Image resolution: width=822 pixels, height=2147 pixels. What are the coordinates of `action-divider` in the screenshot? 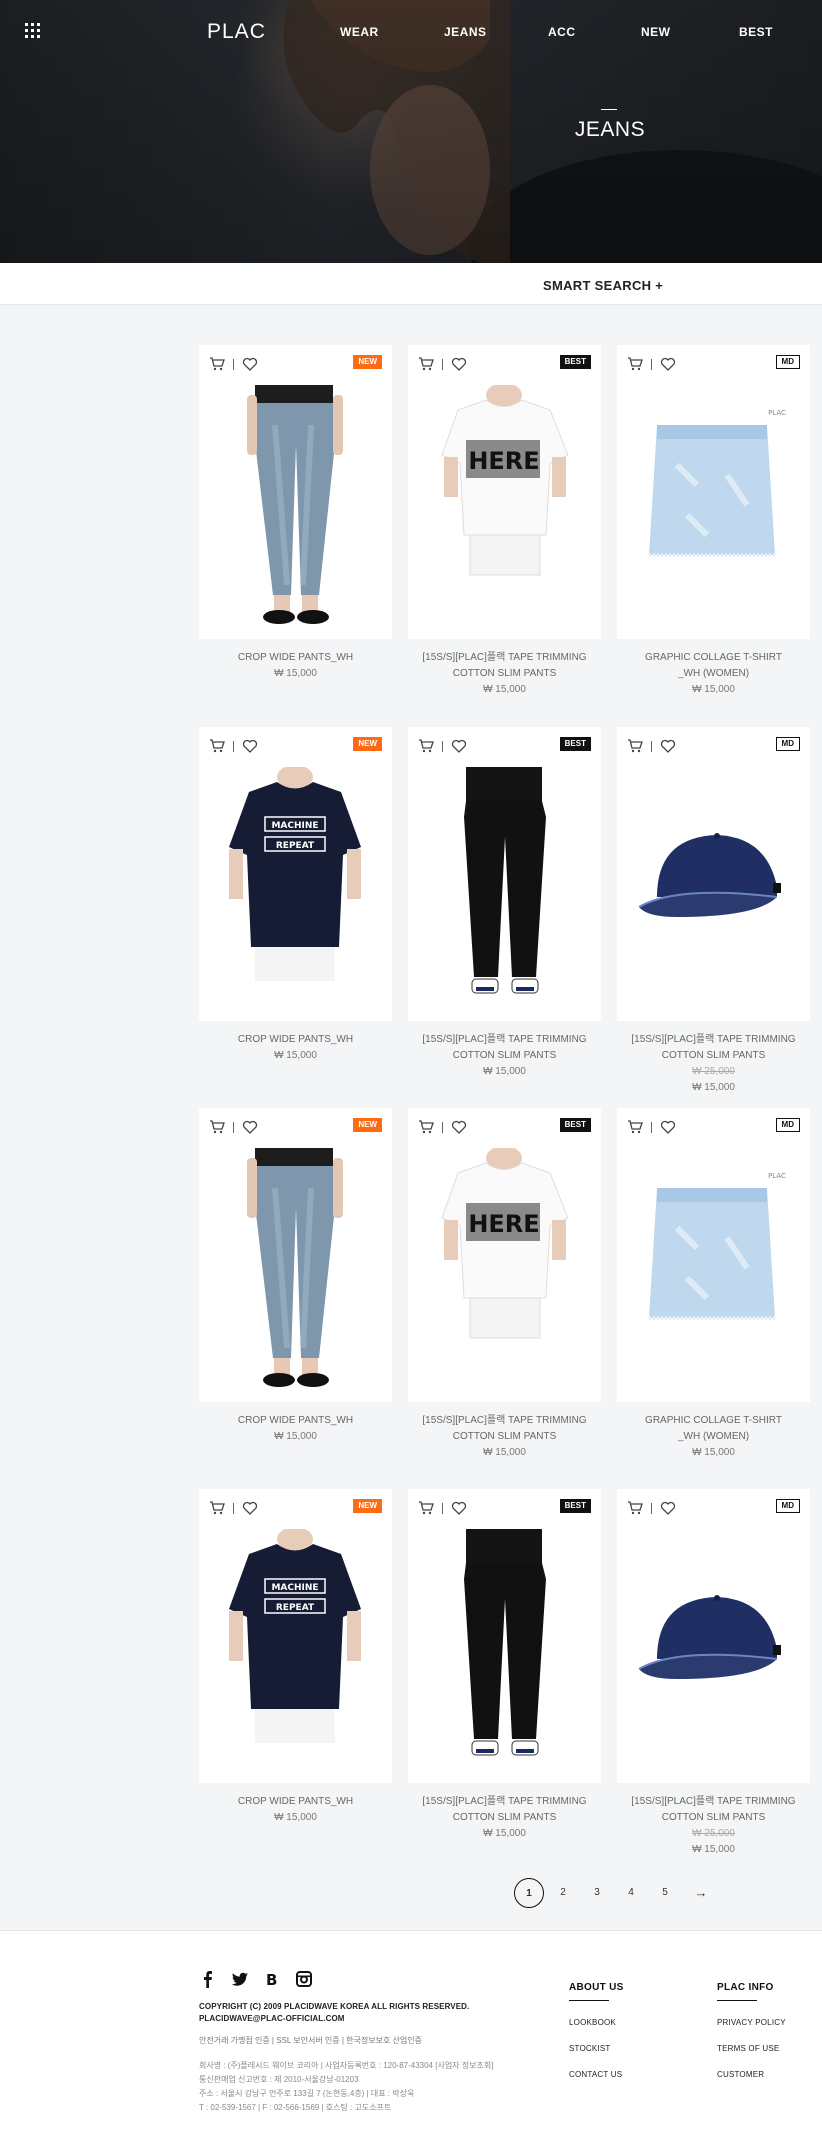 It's located at (442, 364).